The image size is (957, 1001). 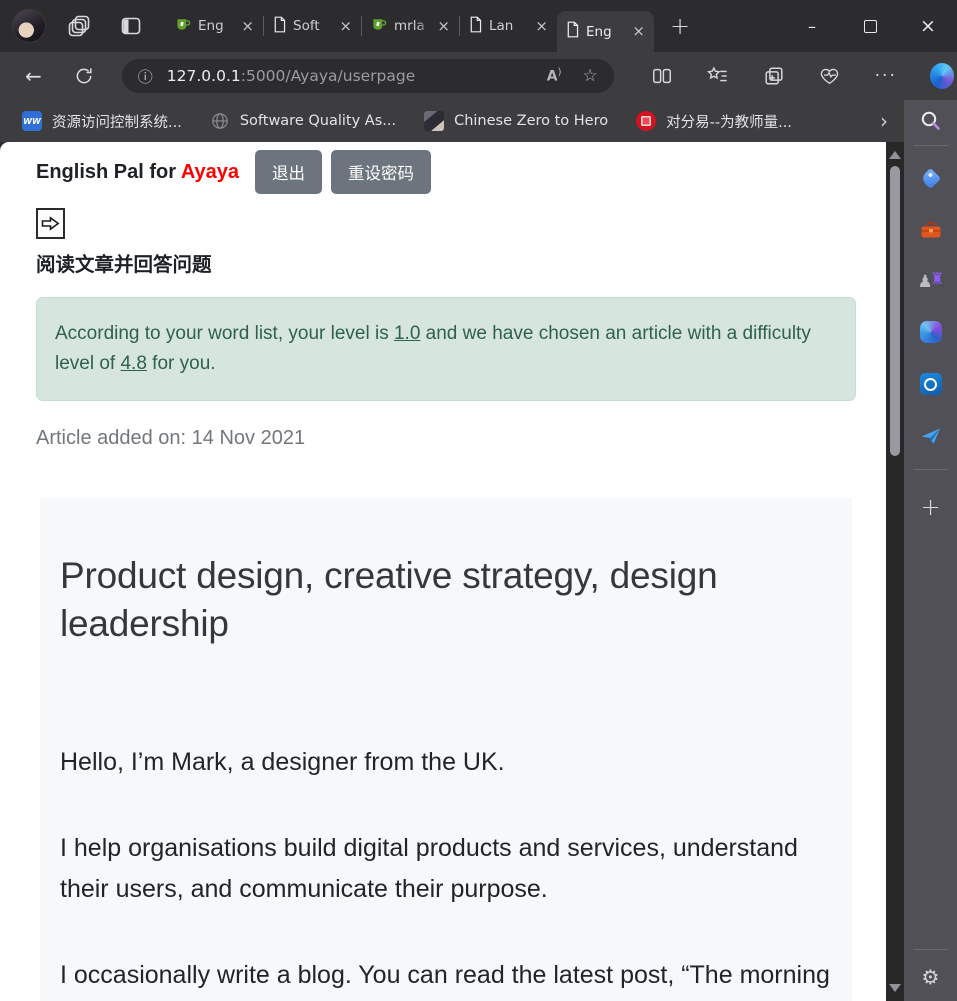 I want to click on scroll-down-icon, so click(x=895, y=988).